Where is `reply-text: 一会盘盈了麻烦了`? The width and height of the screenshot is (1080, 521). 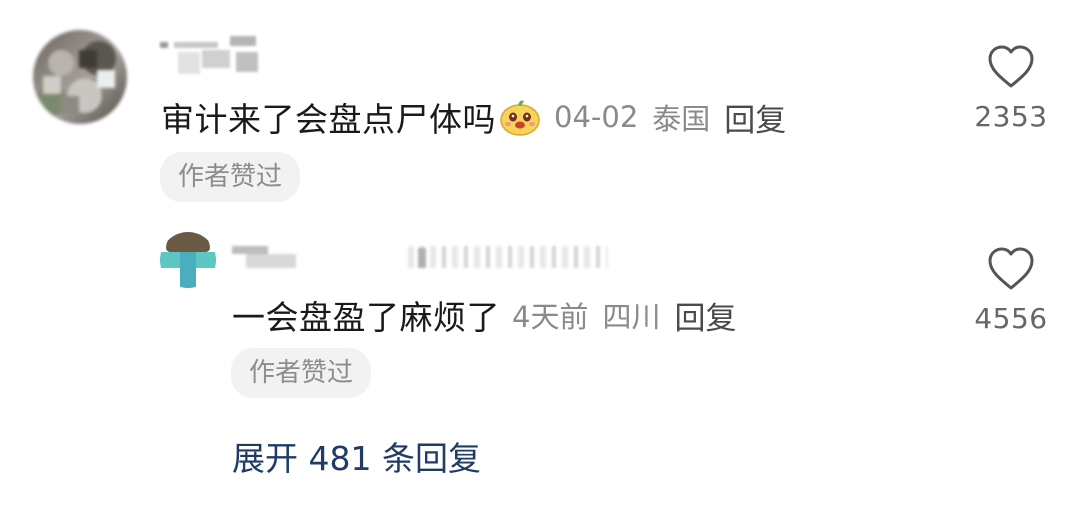 reply-text: 一会盘盈了麻烦了 is located at coordinates (366, 317).